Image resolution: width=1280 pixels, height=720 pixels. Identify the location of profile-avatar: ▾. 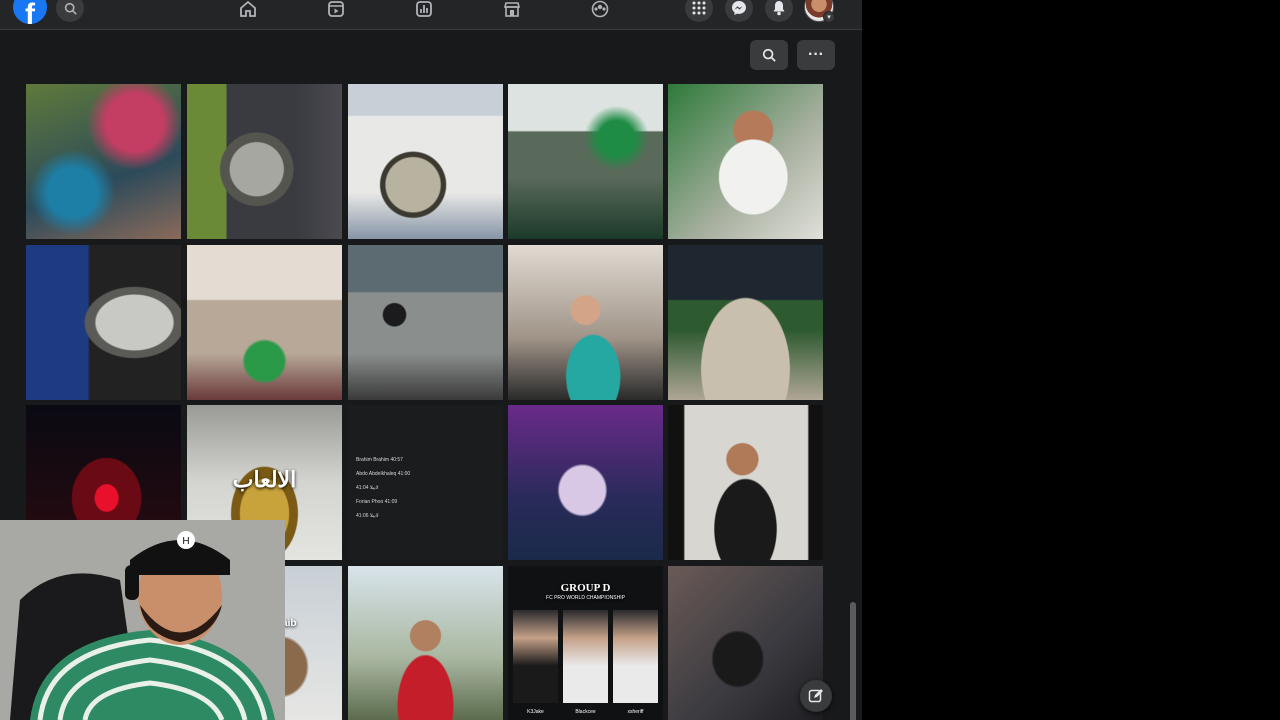
(819, 11).